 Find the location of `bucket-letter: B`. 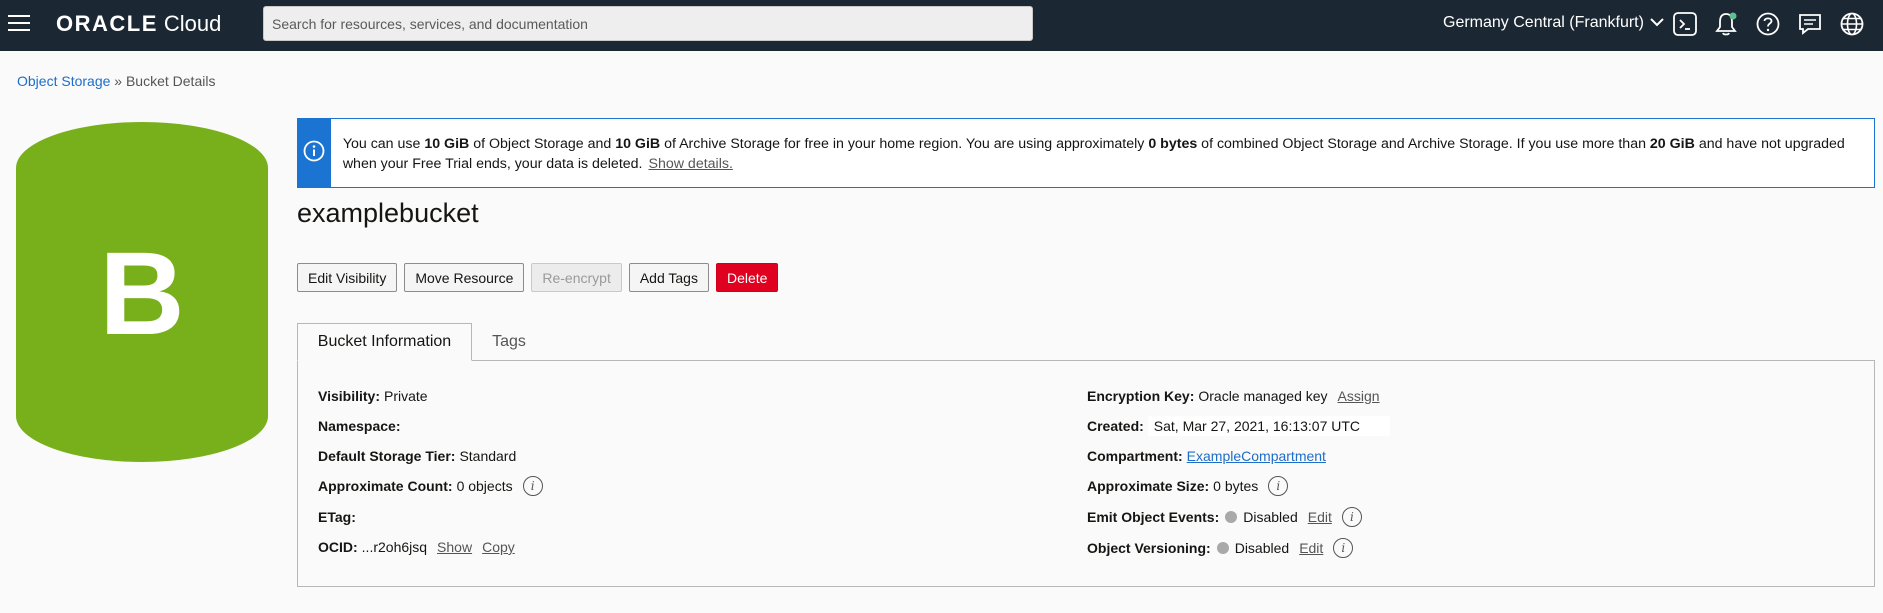

bucket-letter: B is located at coordinates (141, 294).